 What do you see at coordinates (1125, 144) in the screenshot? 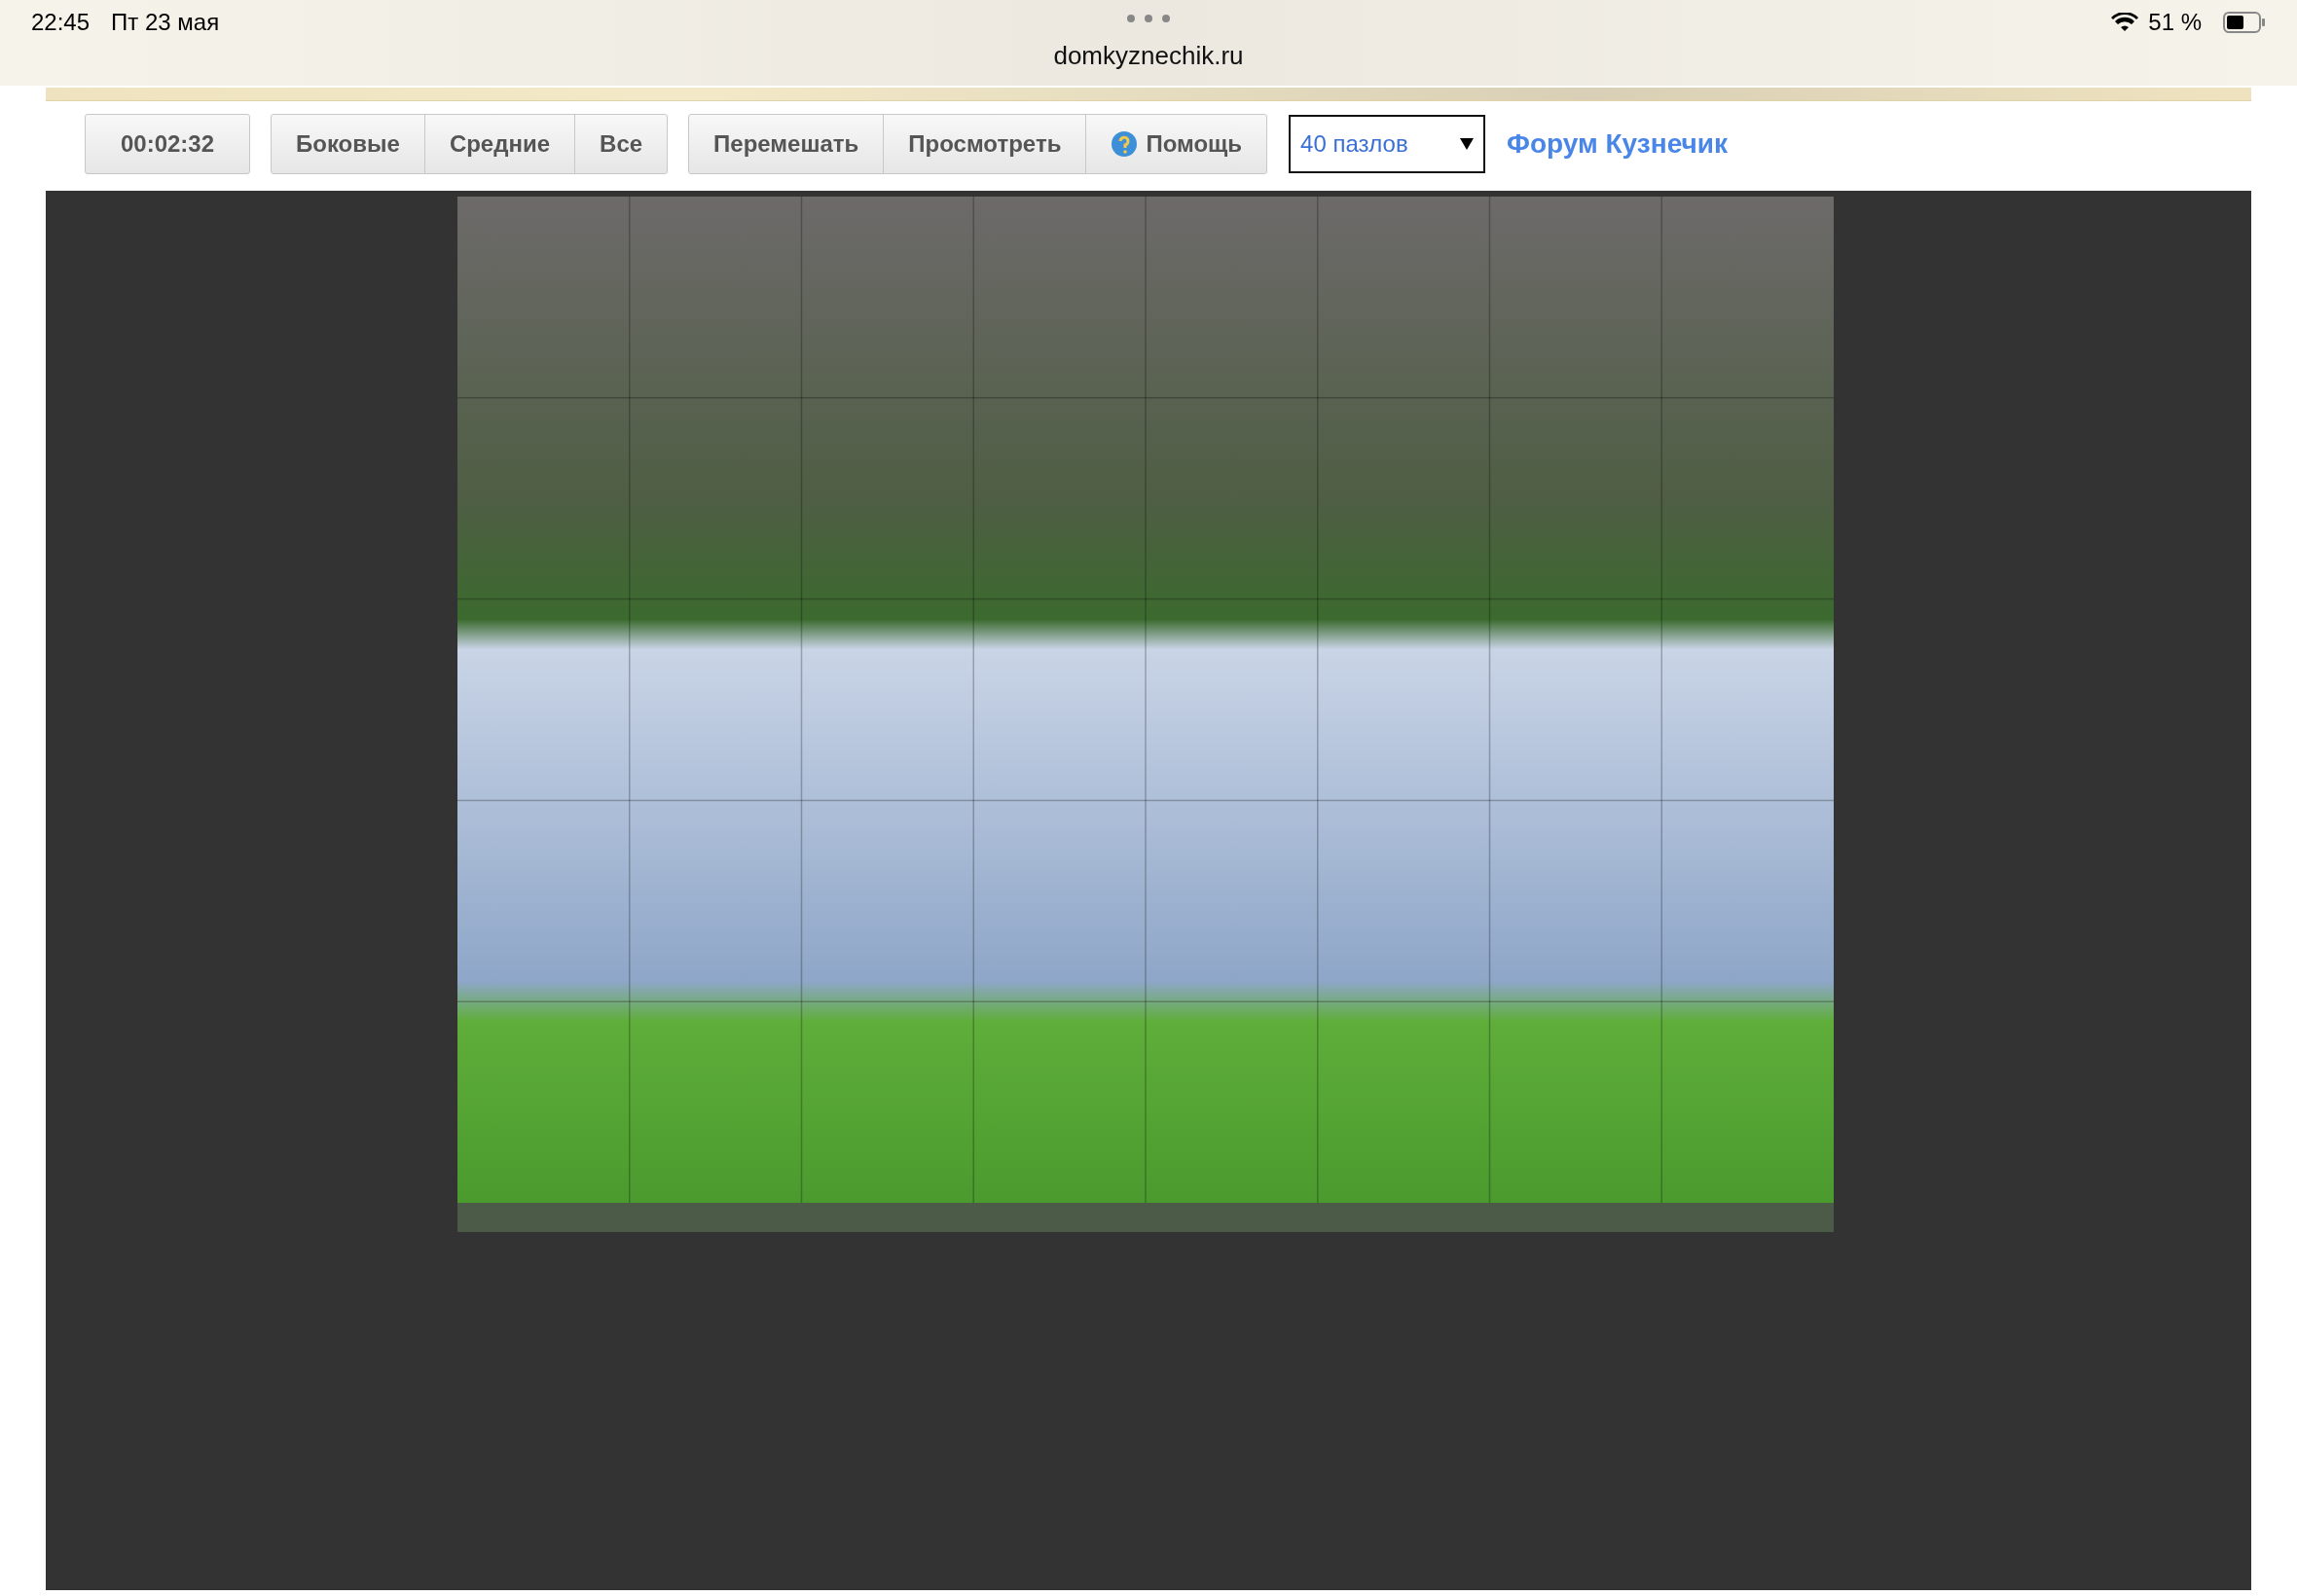
I see `help-icon` at bounding box center [1125, 144].